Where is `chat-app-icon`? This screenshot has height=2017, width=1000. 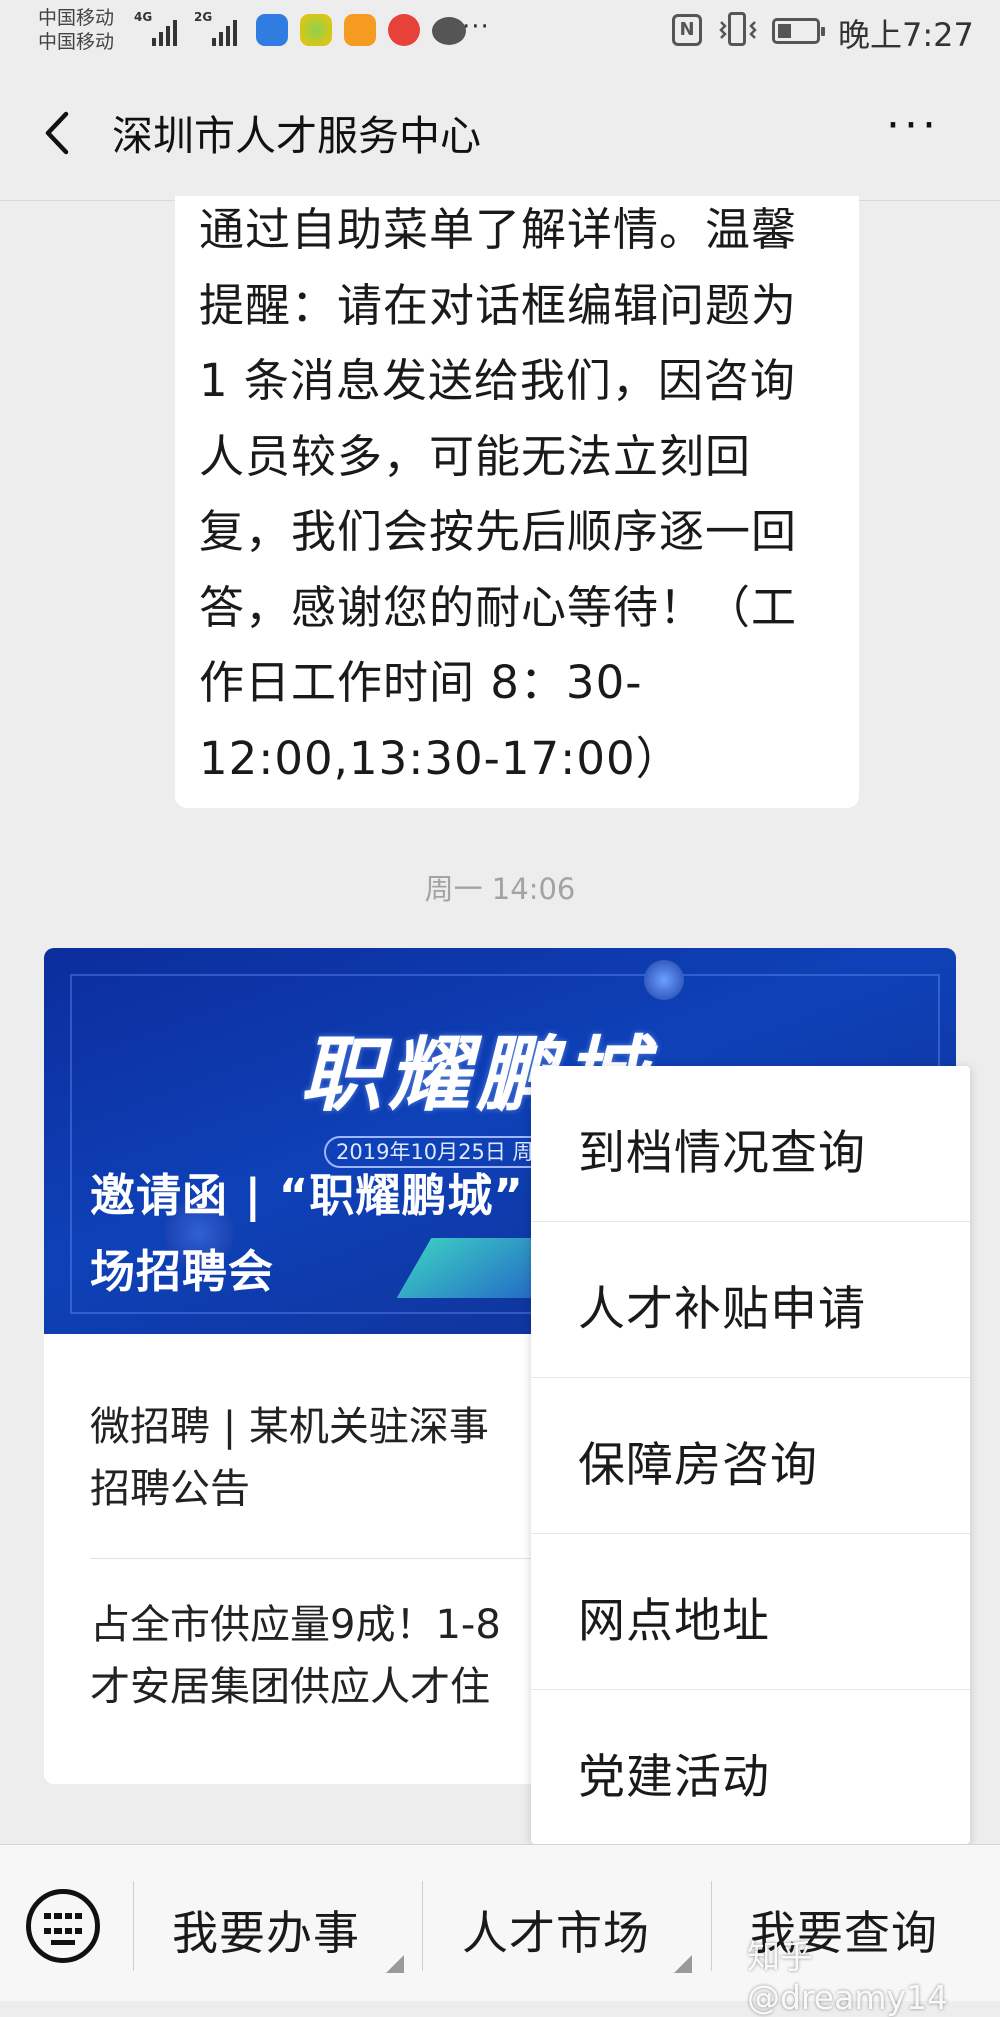
chat-app-icon is located at coordinates (449, 31).